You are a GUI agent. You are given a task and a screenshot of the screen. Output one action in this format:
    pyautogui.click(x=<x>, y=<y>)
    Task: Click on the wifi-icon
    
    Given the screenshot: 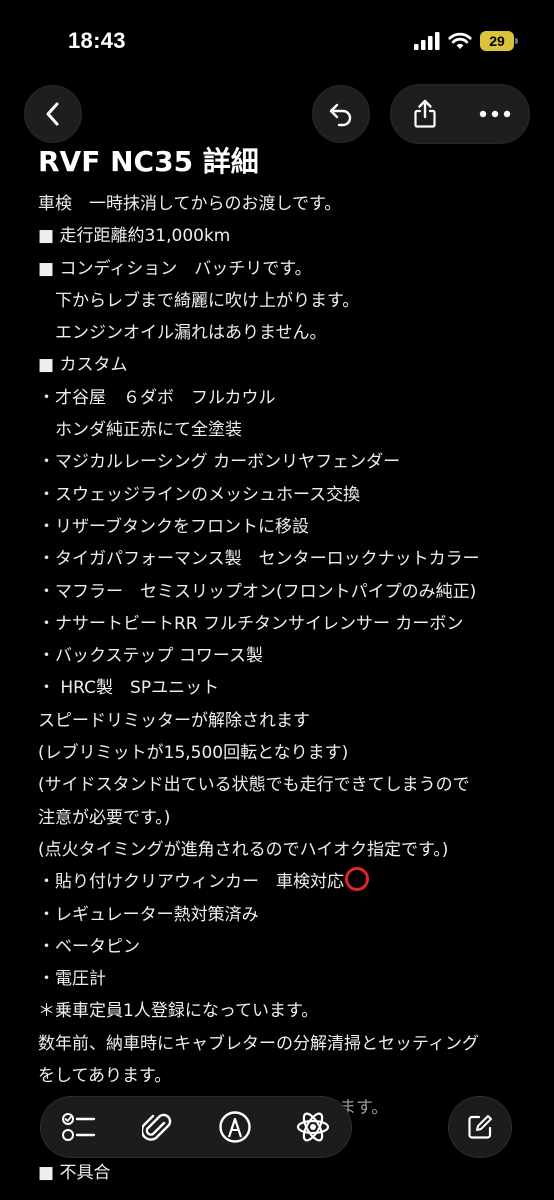 What is the action you would take?
    pyautogui.click(x=460, y=40)
    